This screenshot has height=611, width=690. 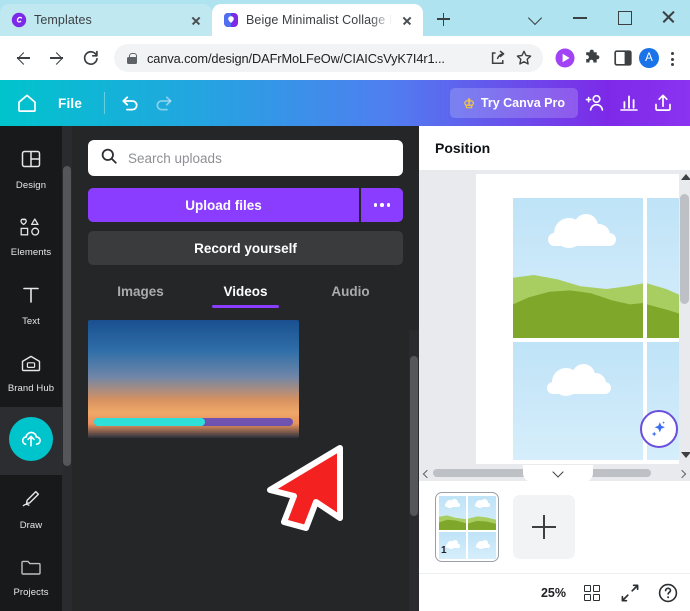 I want to click on forward-arrow-icon, so click(x=57, y=58).